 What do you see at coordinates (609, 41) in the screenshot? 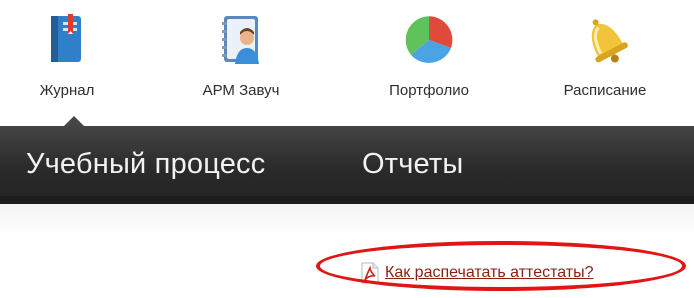
I see `bell-icon` at bounding box center [609, 41].